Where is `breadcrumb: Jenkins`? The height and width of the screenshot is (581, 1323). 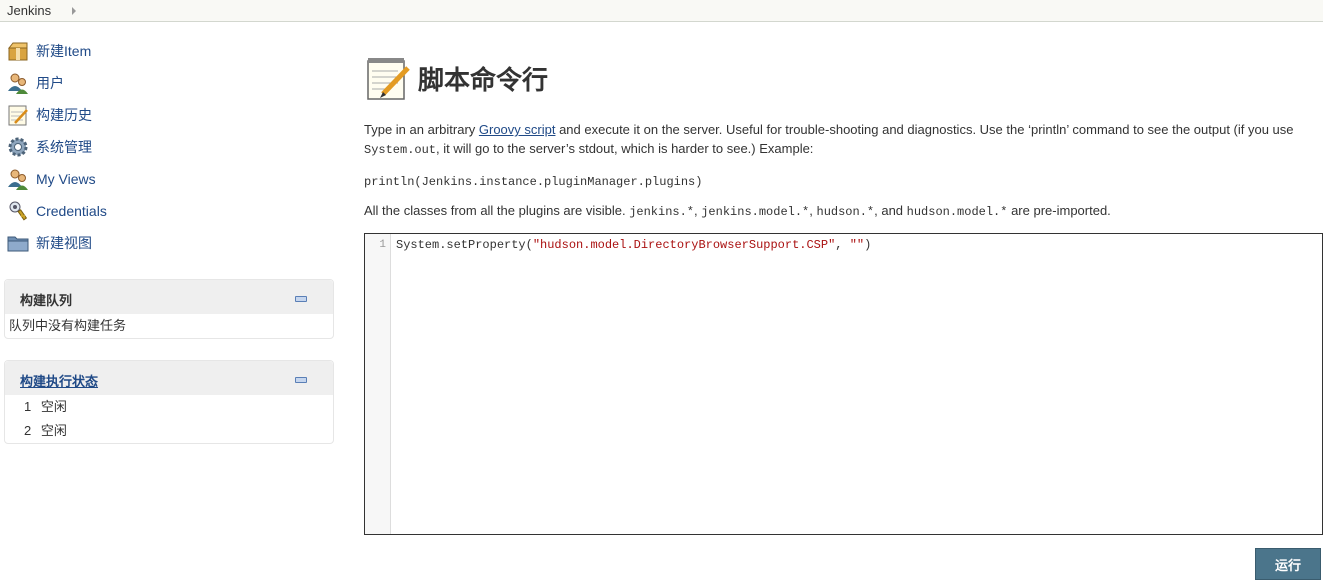
breadcrumb: Jenkins is located at coordinates (661, 11).